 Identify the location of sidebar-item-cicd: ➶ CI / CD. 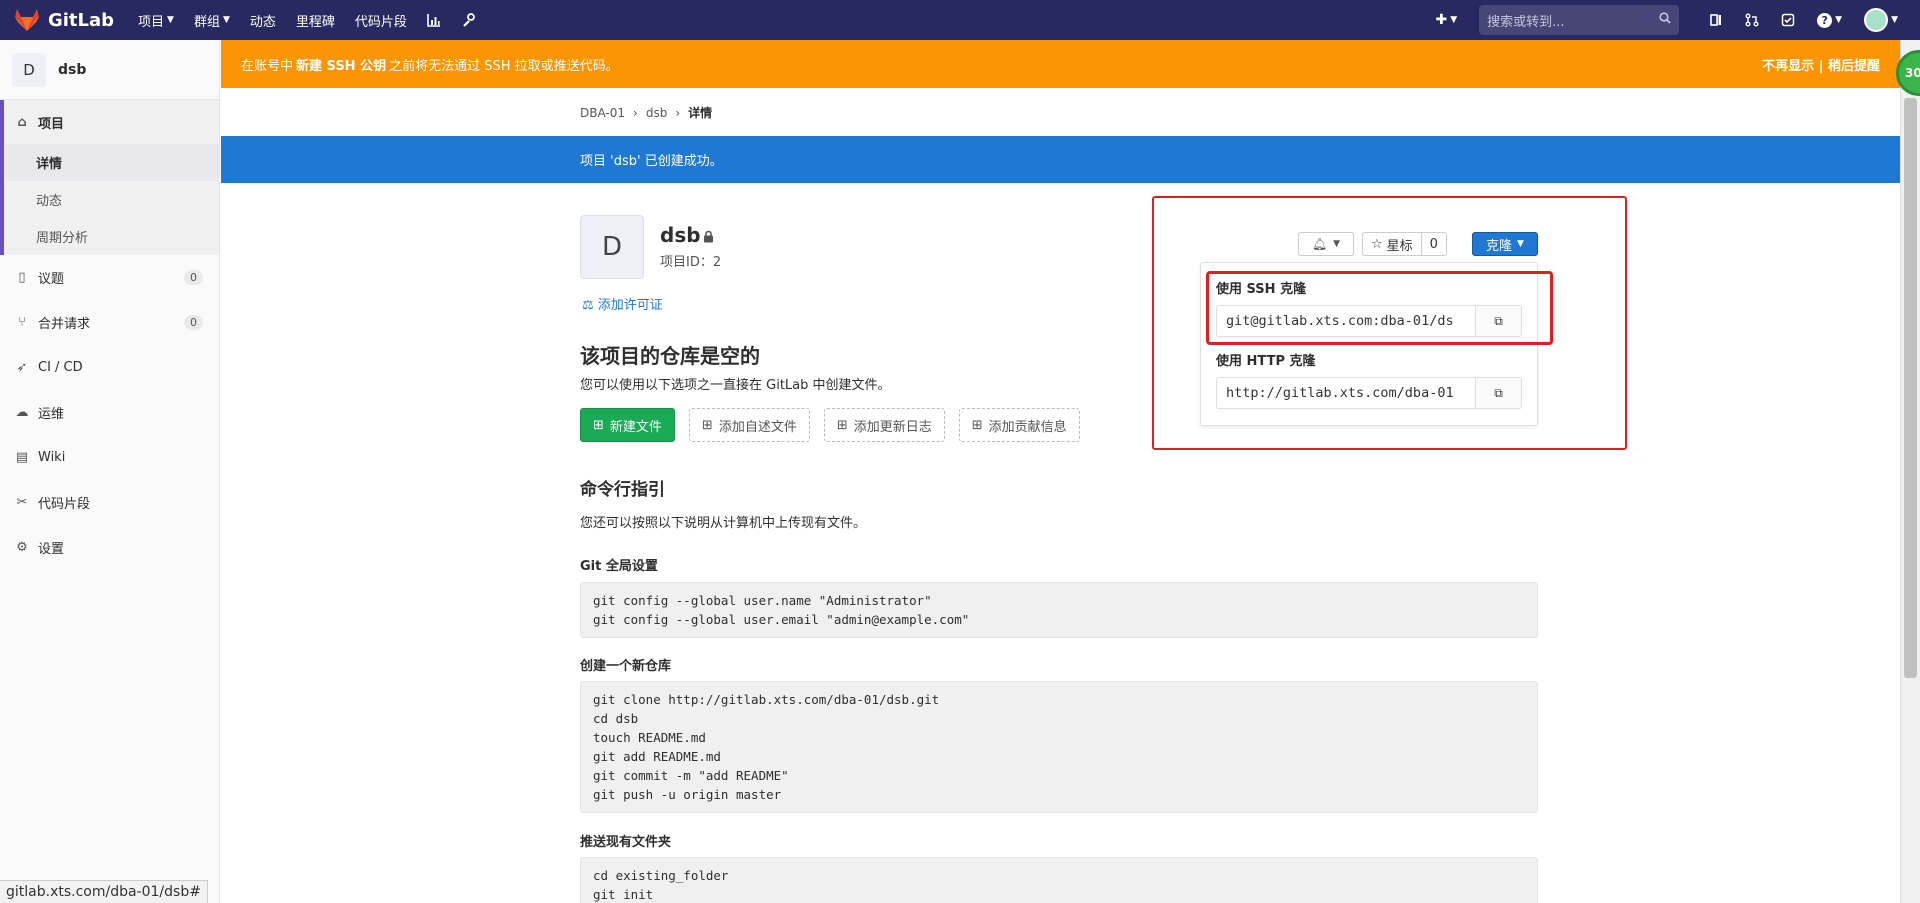
(109, 367).